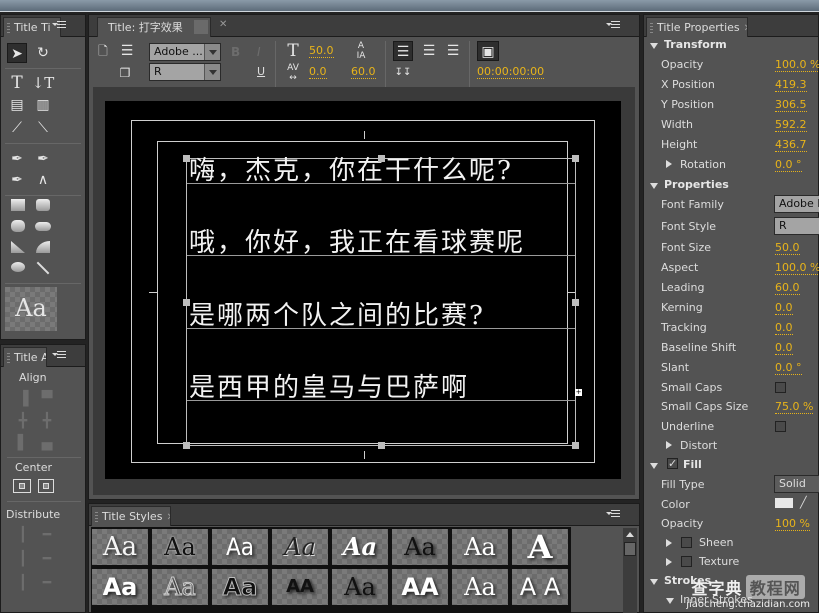 This screenshot has height=613, width=819. I want to click on pen-tool-icon: ✒, so click(17, 159).